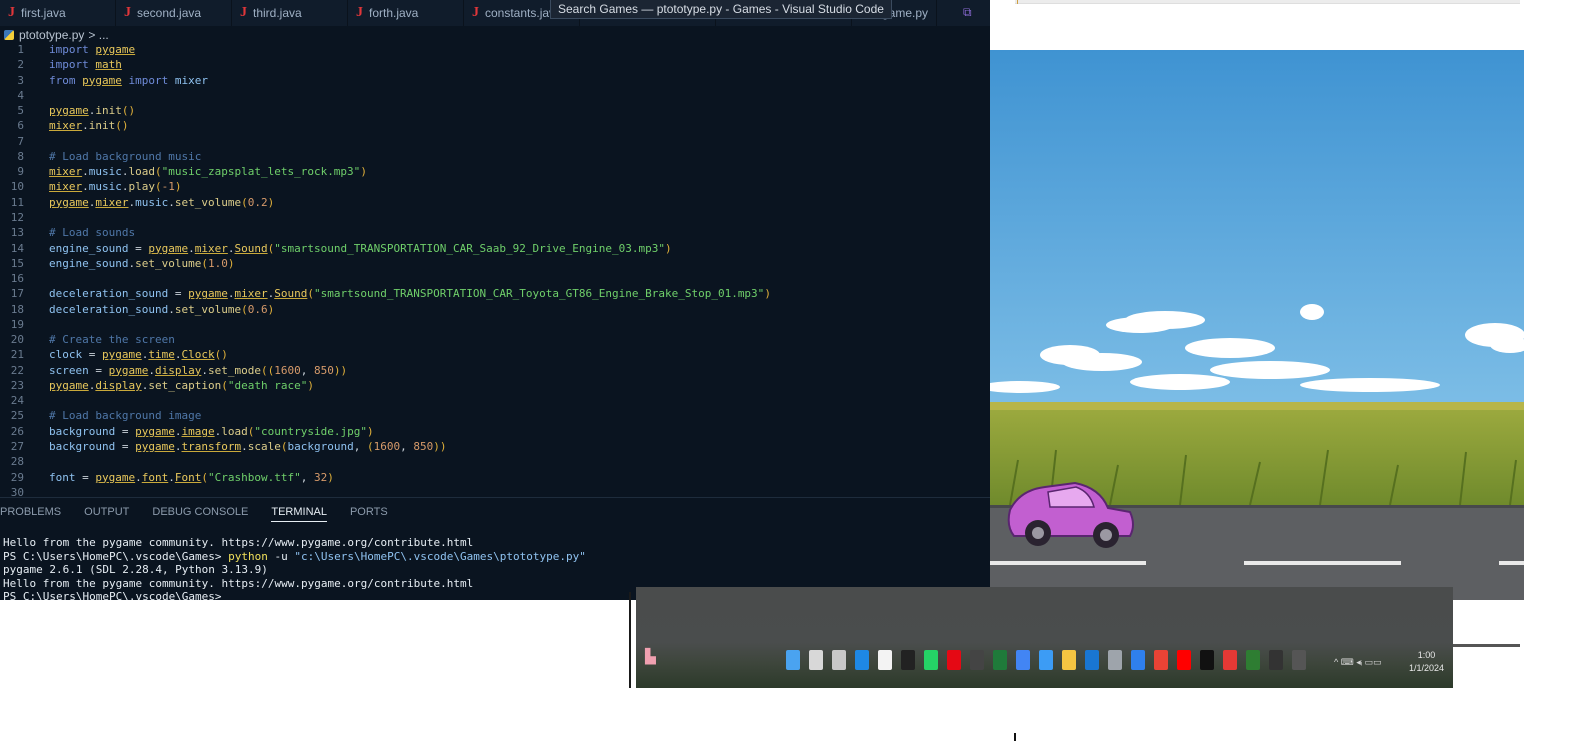 Image resolution: width=1595 pixels, height=754 pixels. Describe the element at coordinates (1267, 2) in the screenshot. I see `game-window-titlebar` at that location.